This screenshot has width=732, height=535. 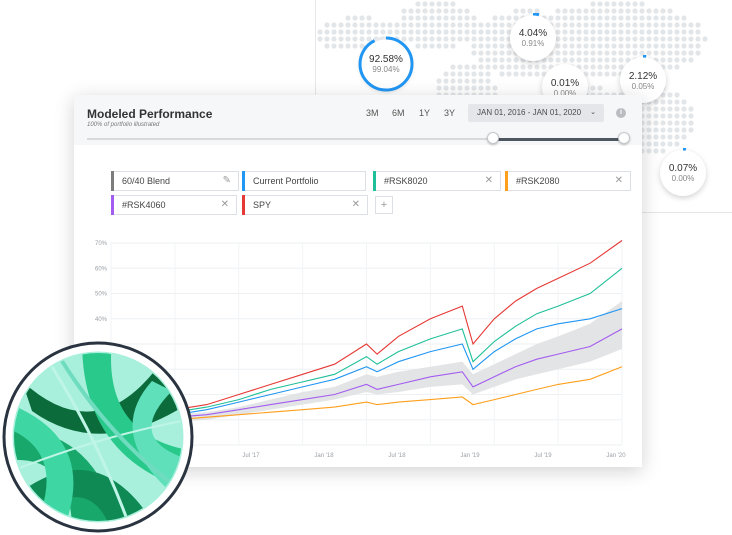 What do you see at coordinates (621, 113) in the screenshot?
I see `info-icon: i` at bounding box center [621, 113].